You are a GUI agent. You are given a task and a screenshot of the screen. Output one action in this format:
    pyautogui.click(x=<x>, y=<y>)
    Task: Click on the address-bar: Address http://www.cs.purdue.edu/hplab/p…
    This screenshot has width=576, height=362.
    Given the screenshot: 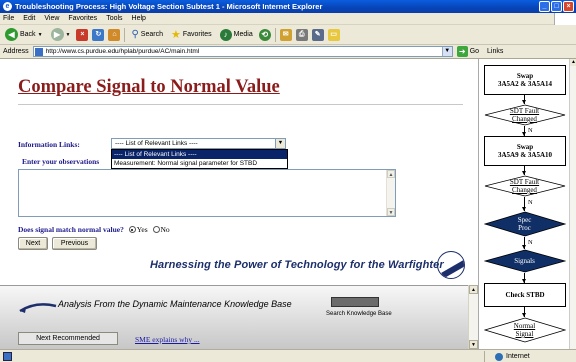 What is the action you would take?
    pyautogui.click(x=288, y=52)
    